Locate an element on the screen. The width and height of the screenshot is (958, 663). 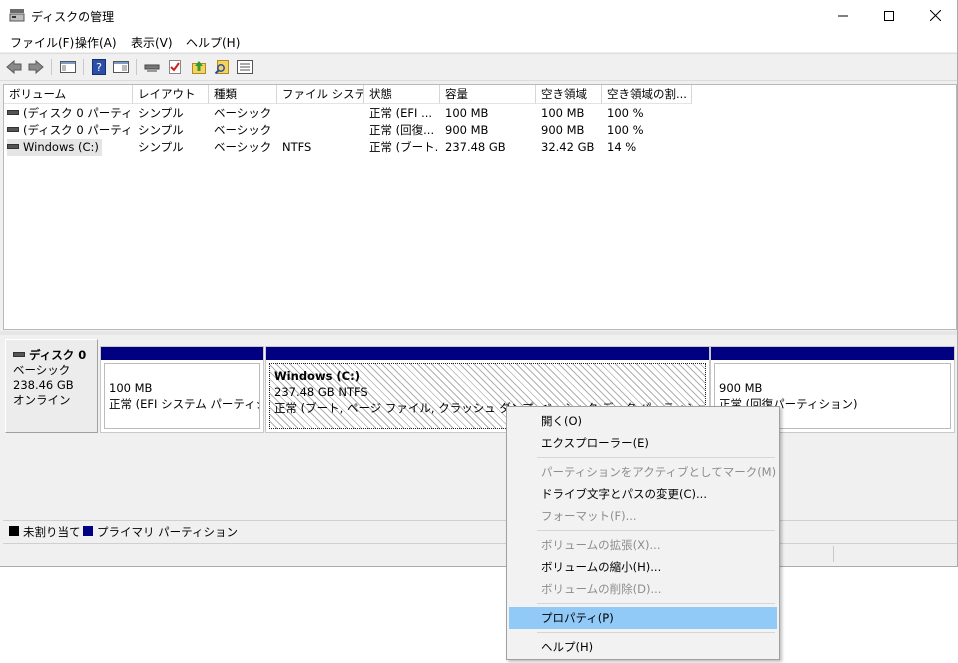
legend: 未割り当て プライマリ パーティション is located at coordinates (480, 531).